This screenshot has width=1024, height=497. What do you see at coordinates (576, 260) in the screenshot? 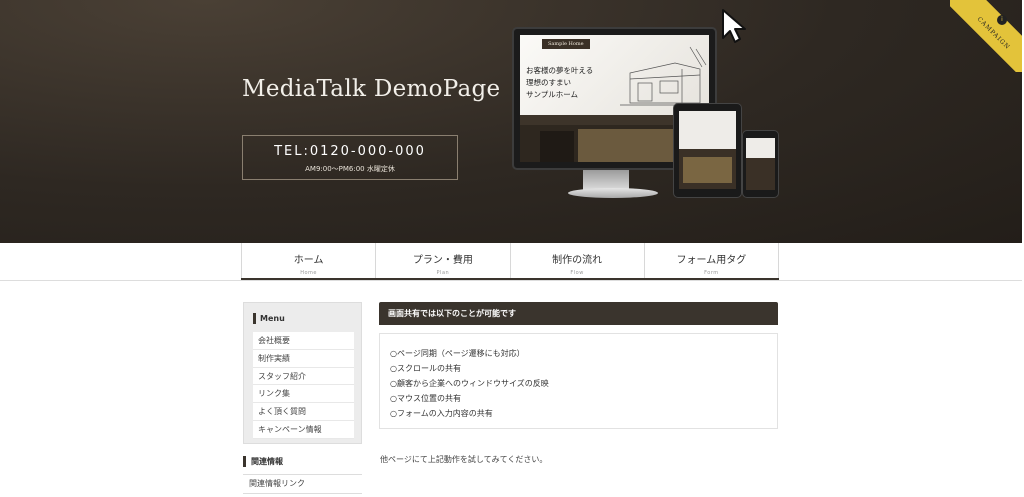
I see `nav-item-flow: 制作の流れ Flow` at bounding box center [576, 260].